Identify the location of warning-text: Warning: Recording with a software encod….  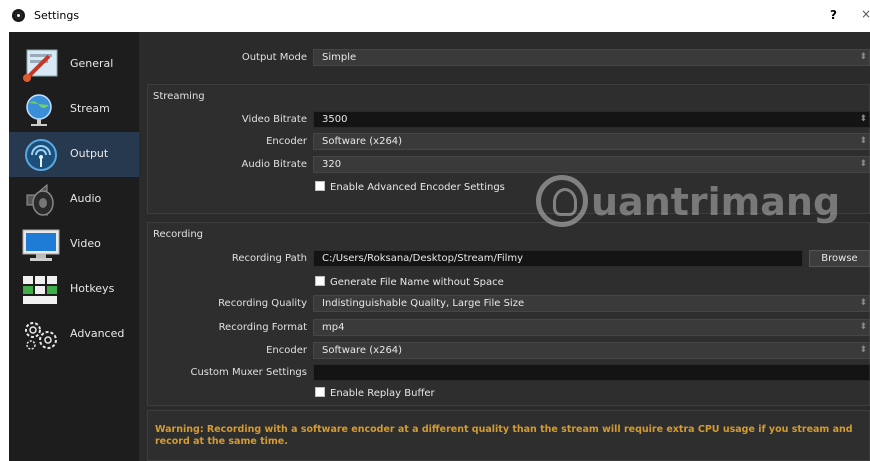
(504, 435).